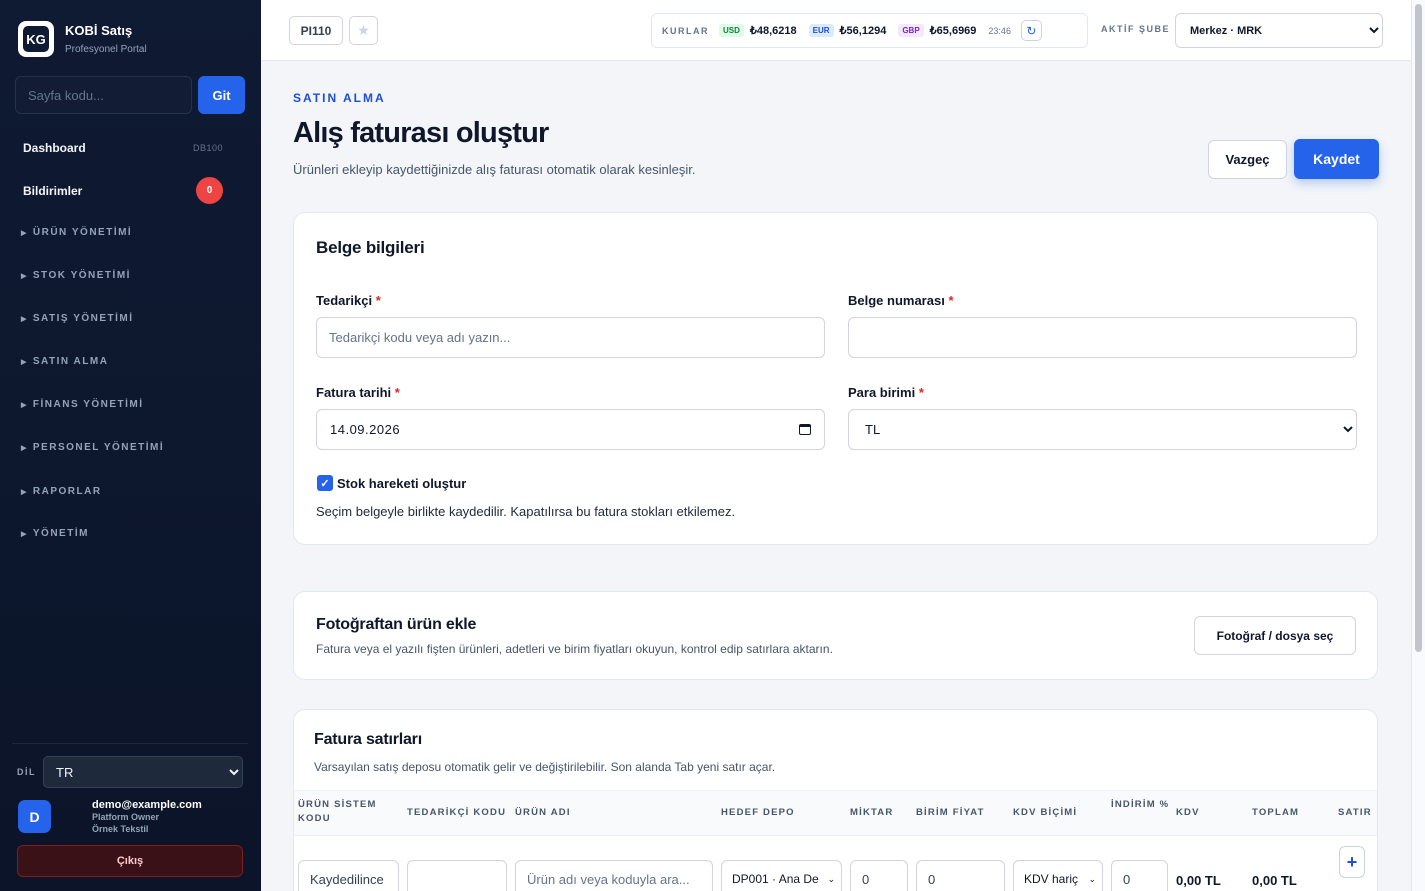 Image resolution: width=1425 pixels, height=891 pixels. I want to click on sidebar-divider, so click(130, 743).